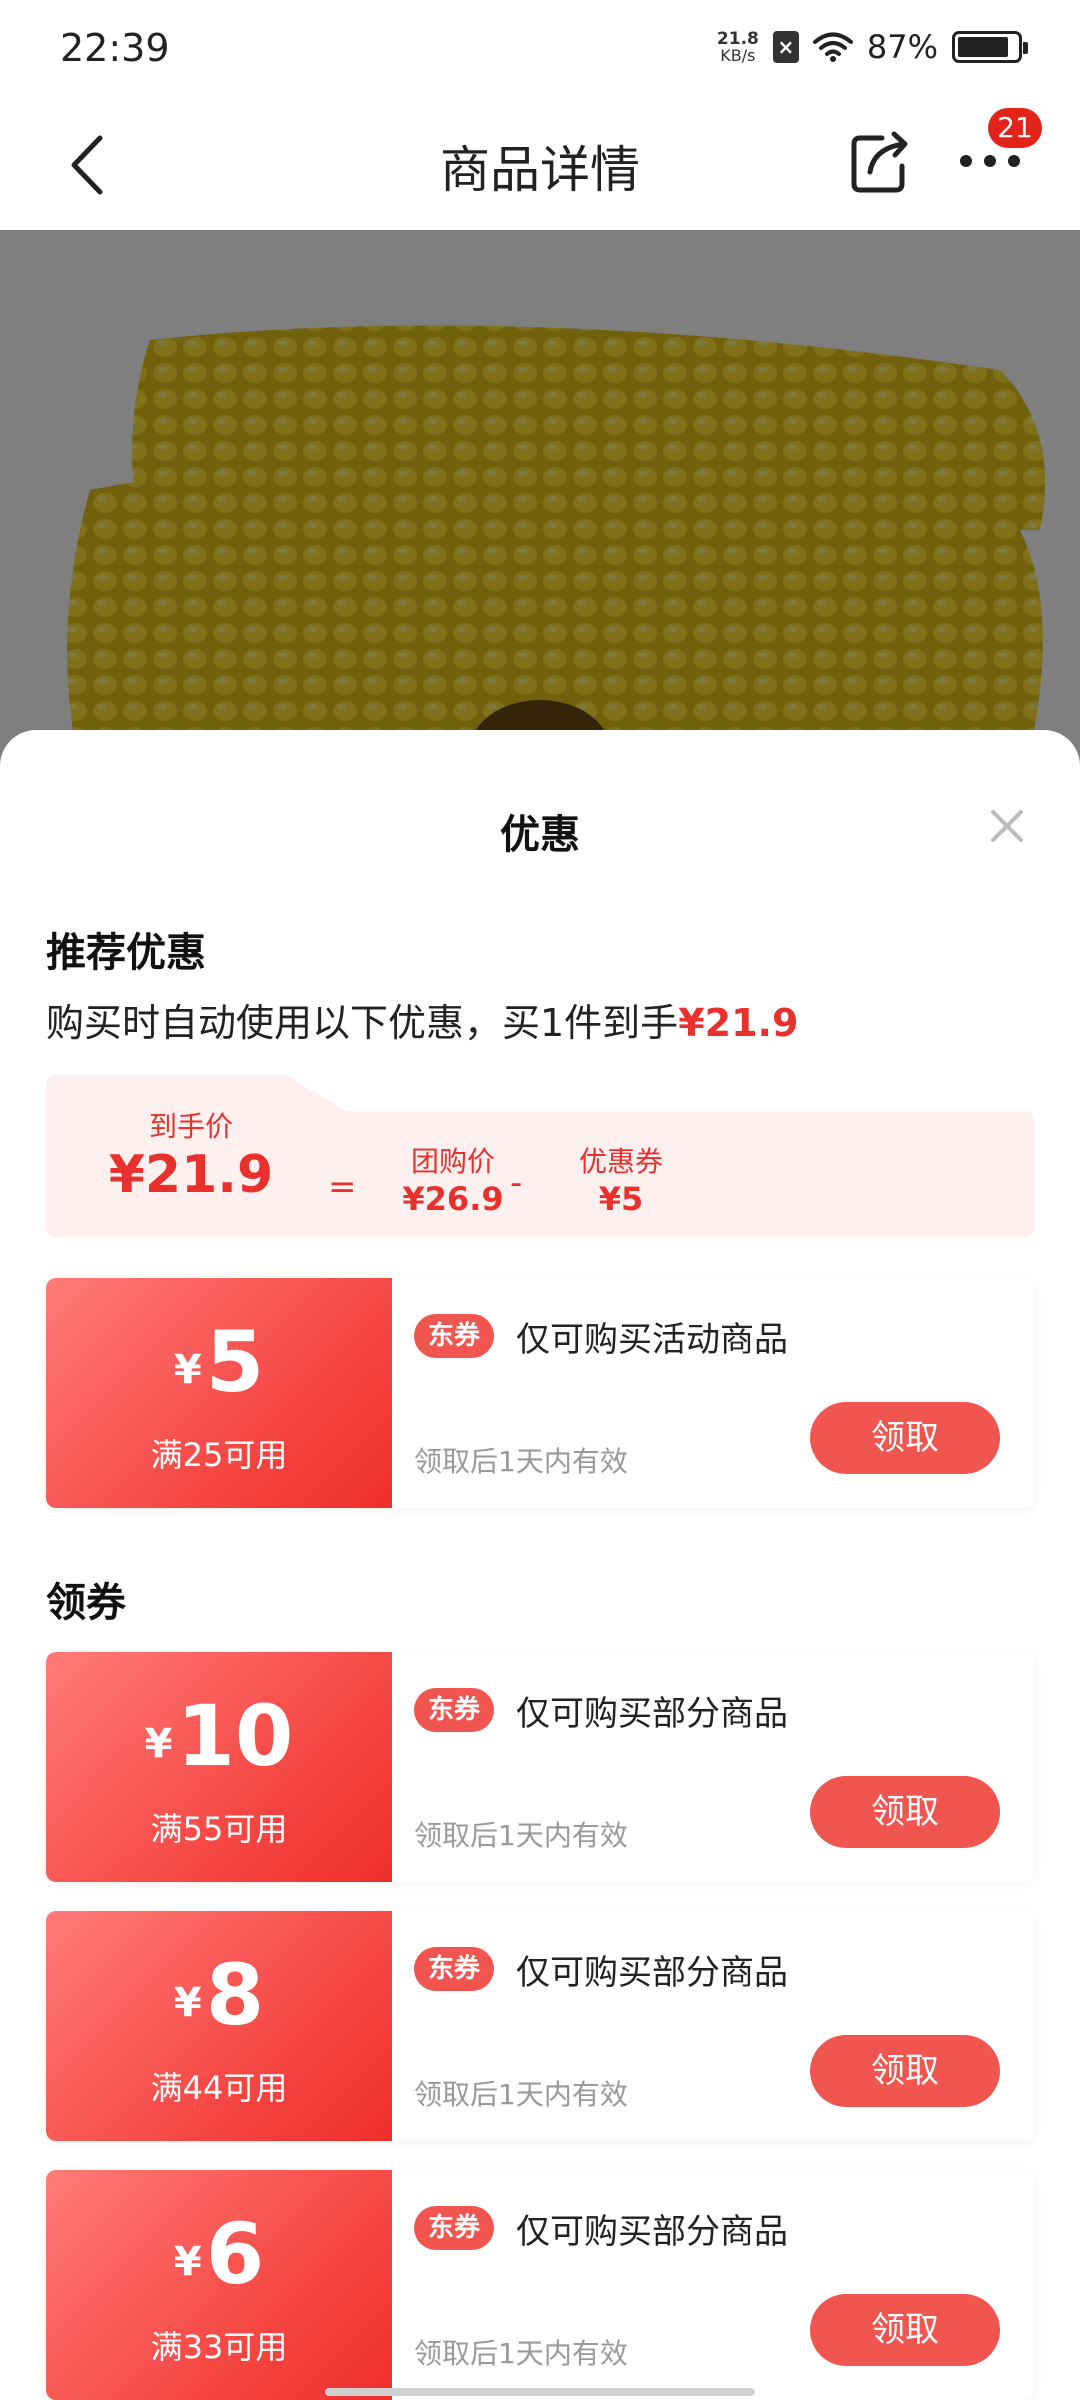  I want to click on coupon-condition: 满25可用, so click(219, 1455).